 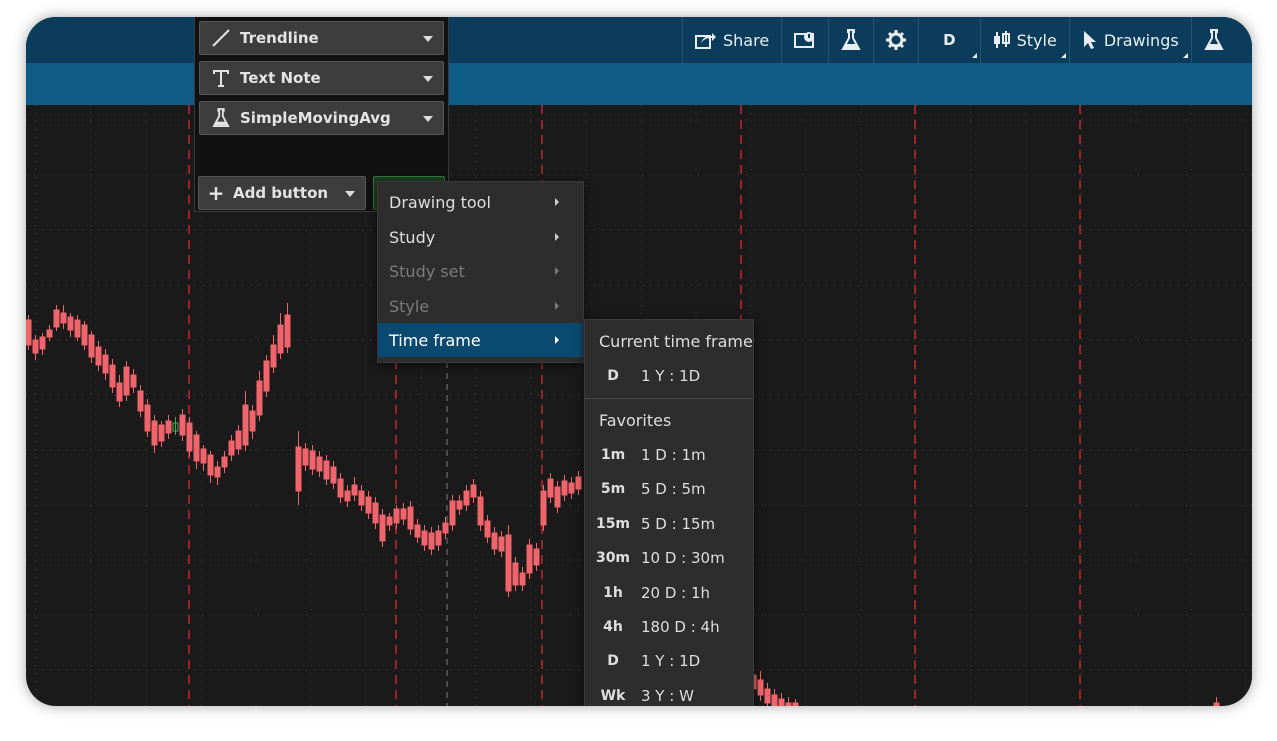 What do you see at coordinates (669, 376) in the screenshot?
I see `current-time-frame-item: D 1 Y : 1D` at bounding box center [669, 376].